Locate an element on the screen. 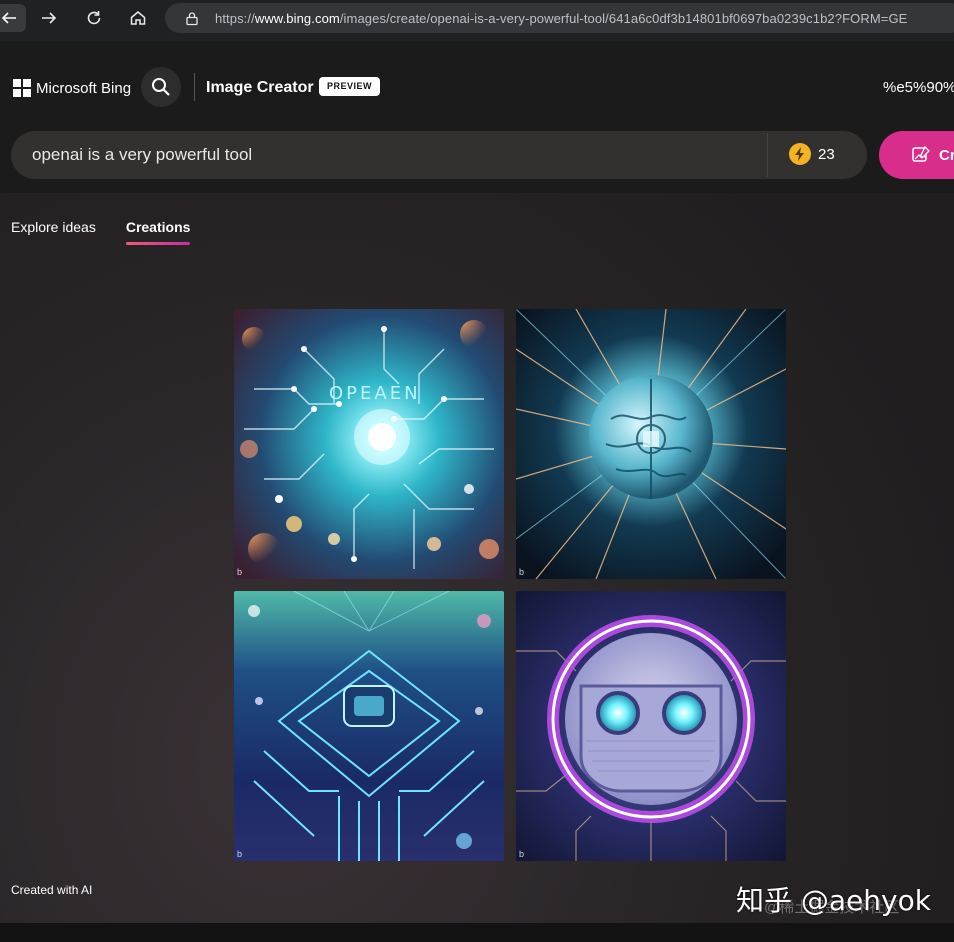  arrow-left-icon is located at coordinates (8, 18).